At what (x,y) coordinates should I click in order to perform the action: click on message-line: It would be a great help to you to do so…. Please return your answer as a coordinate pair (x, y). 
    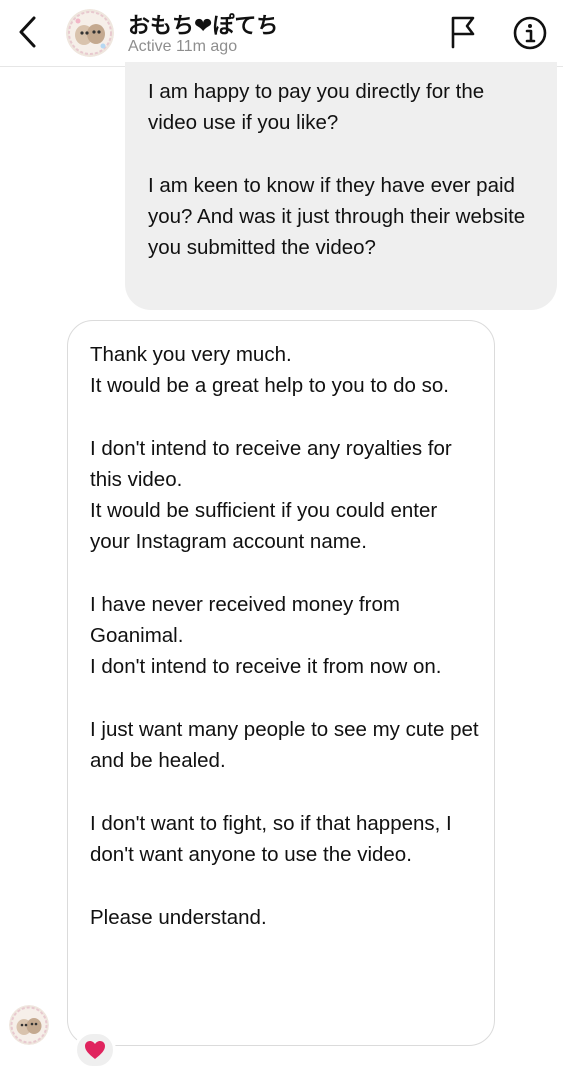
    Looking at the image, I should click on (269, 385).